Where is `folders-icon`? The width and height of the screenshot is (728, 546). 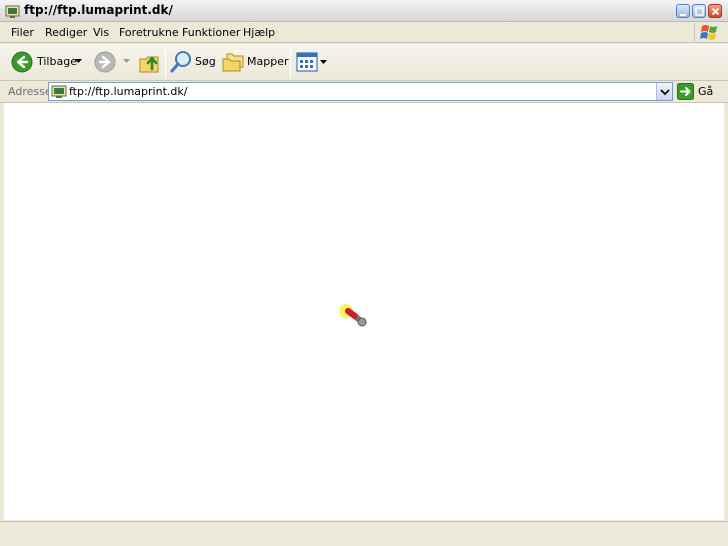
folders-icon is located at coordinates (233, 62).